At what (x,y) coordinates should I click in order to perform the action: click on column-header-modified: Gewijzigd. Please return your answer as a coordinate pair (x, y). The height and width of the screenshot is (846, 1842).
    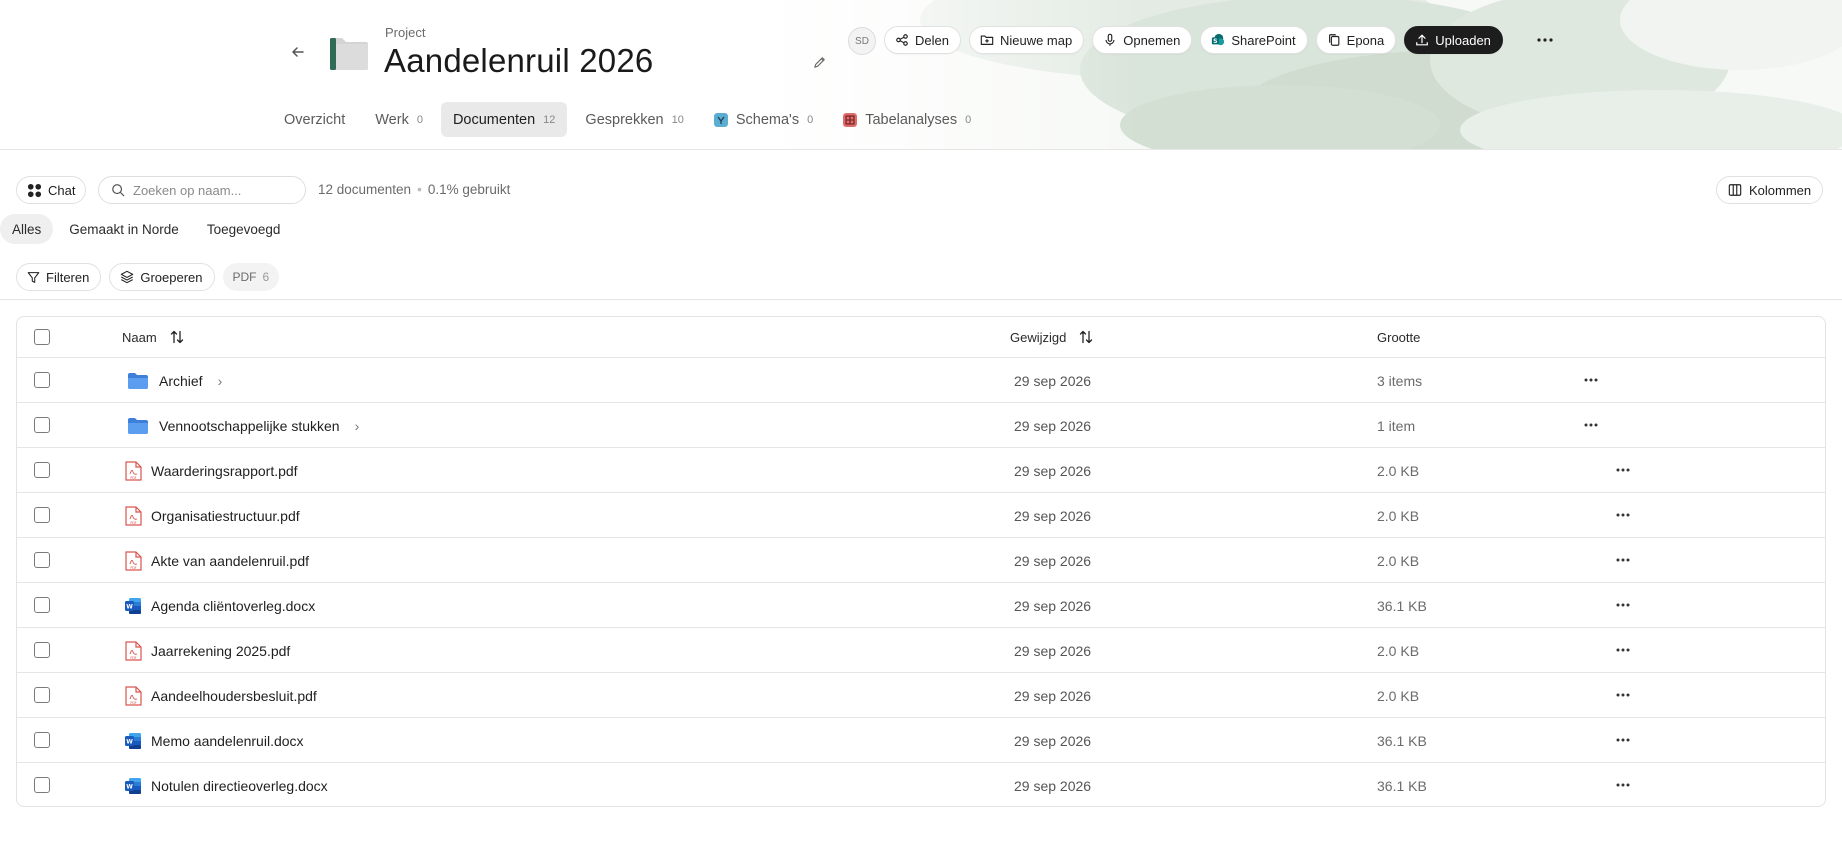
    Looking at the image, I should click on (1052, 337).